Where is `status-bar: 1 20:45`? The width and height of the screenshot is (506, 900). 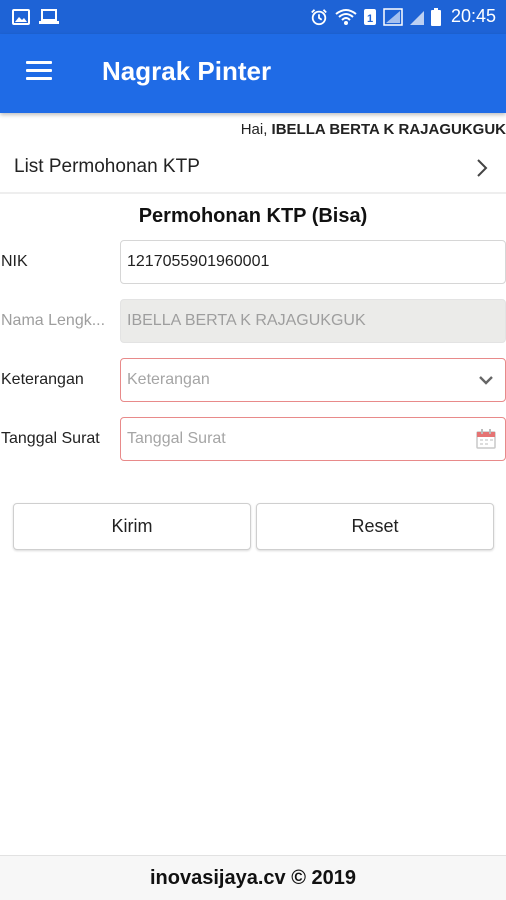 status-bar: 1 20:45 is located at coordinates (253, 17).